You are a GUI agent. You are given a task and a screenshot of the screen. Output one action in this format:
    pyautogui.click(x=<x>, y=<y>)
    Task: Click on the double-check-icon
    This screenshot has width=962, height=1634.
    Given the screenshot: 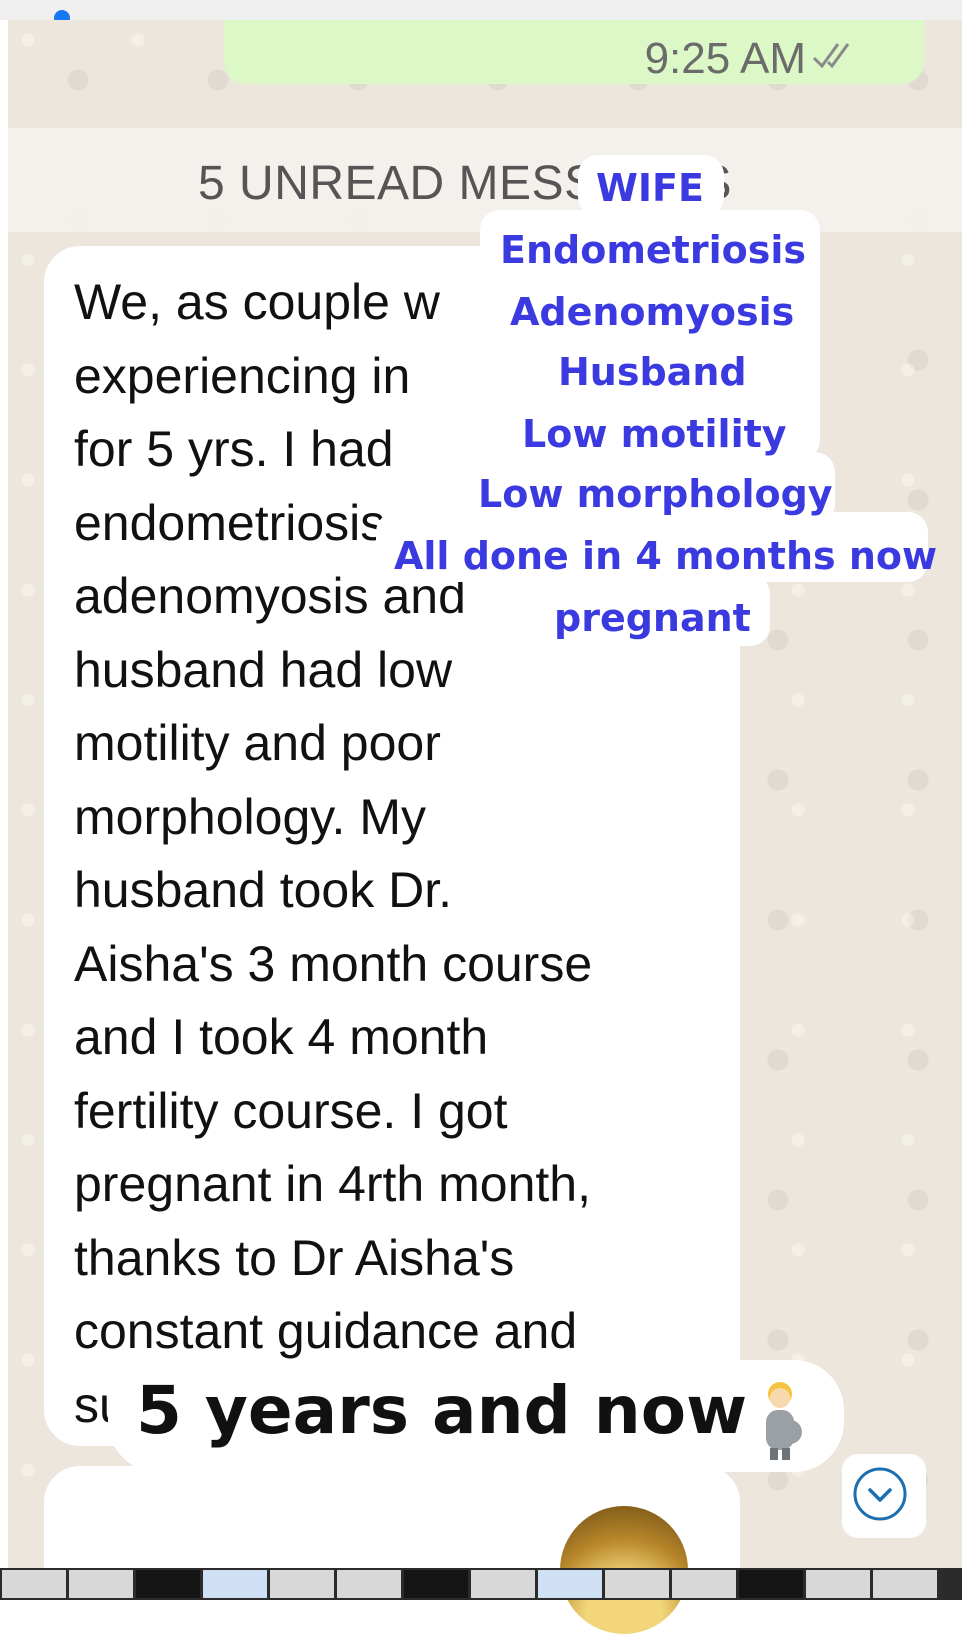 What is the action you would take?
    pyautogui.click(x=831, y=56)
    